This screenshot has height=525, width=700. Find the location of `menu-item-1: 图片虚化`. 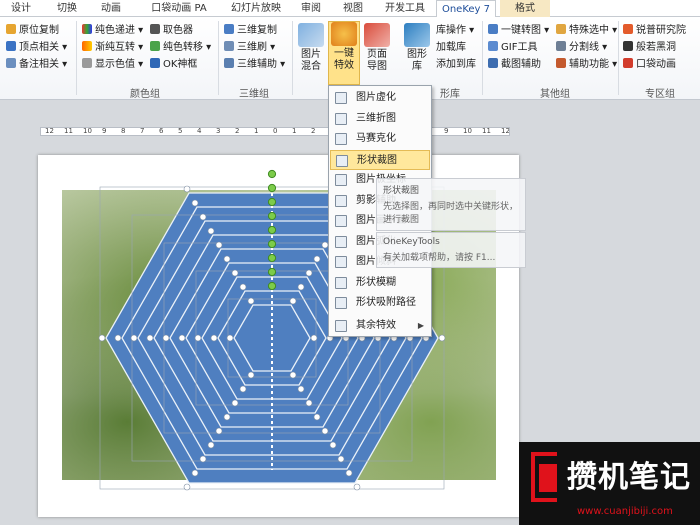

menu-item-1: 图片虚化 is located at coordinates (380, 98).